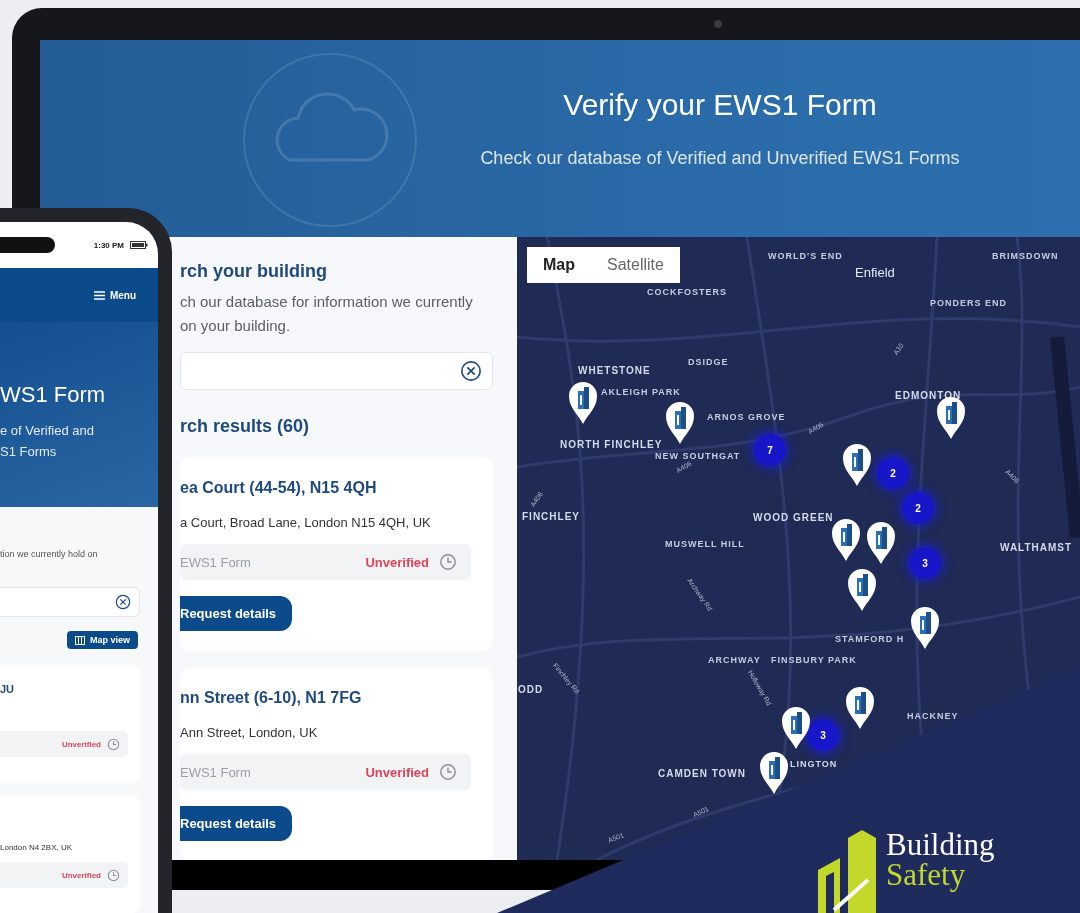 Image resolution: width=1080 pixels, height=913 pixels. Describe the element at coordinates (968, 303) in the screenshot. I see `map-place-label: PONDERS END` at that location.